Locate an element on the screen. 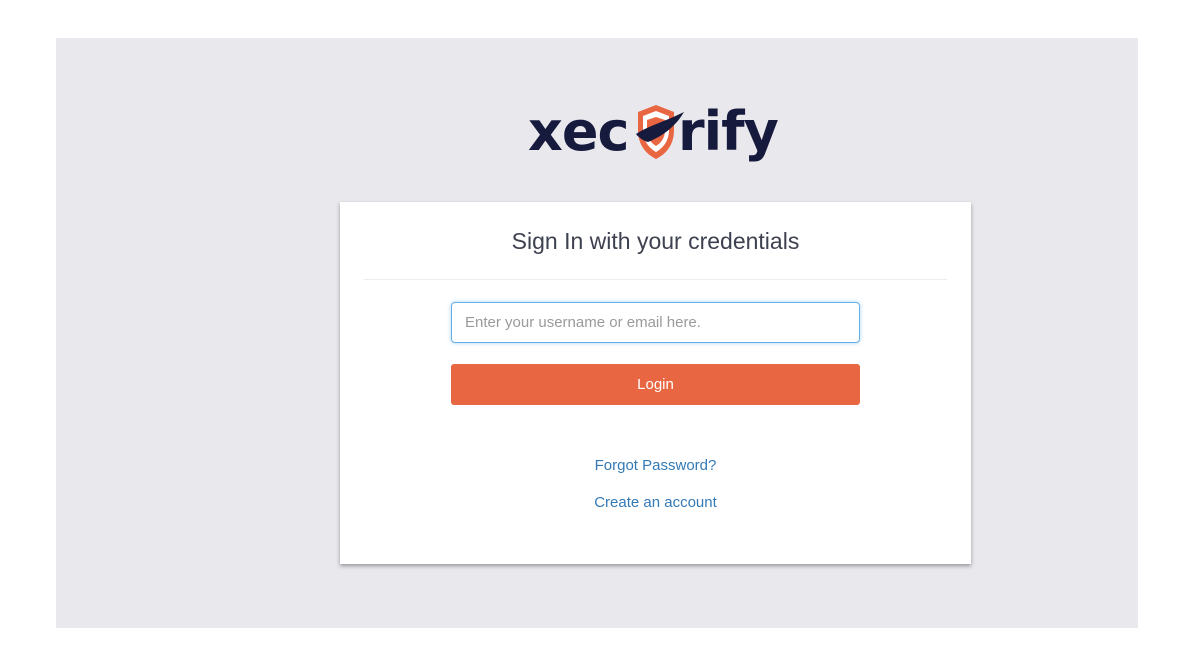 This screenshot has width=1192, height=666. login-button: Login is located at coordinates (655, 384).